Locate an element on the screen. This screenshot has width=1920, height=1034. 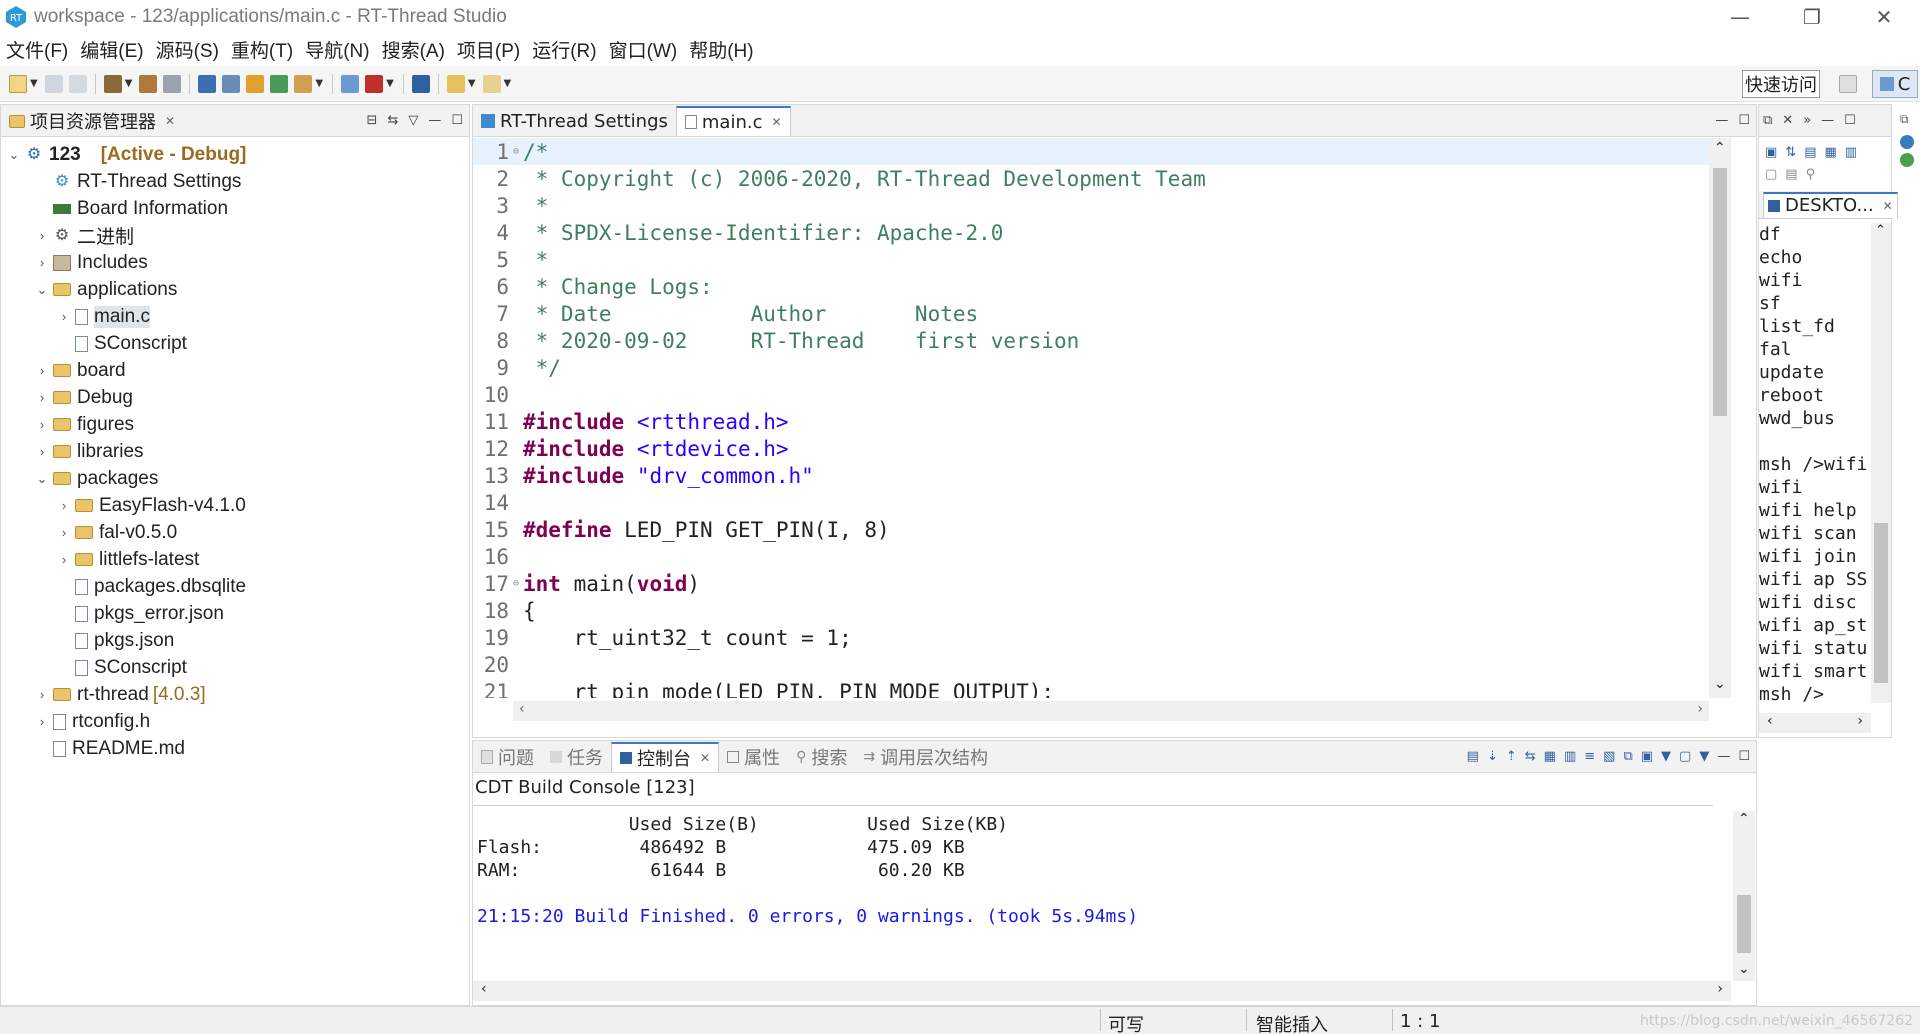
tree-item-includes: › Includes is located at coordinates (235, 262).